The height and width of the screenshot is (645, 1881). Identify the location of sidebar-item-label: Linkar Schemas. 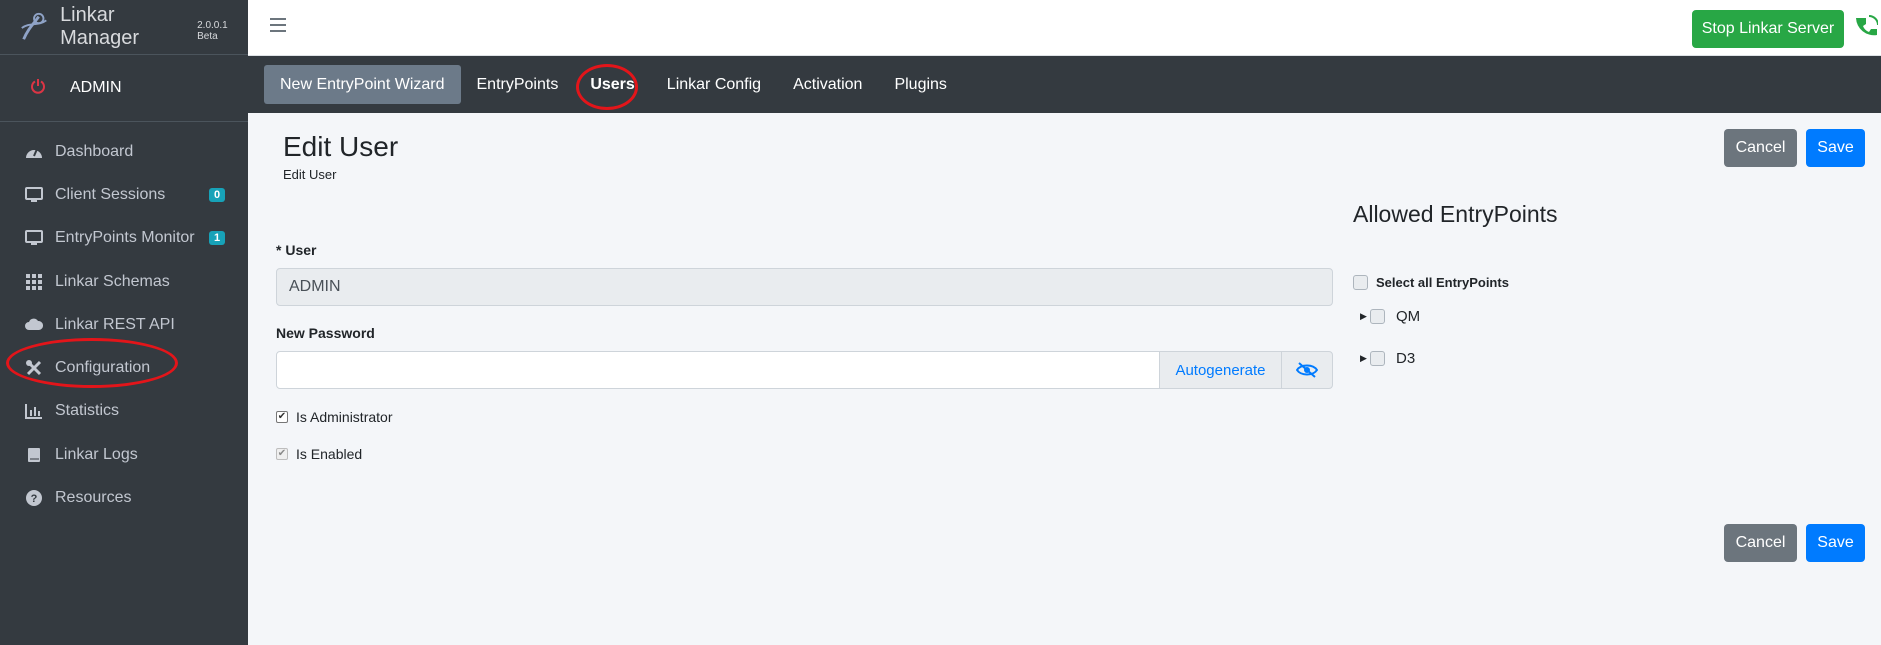
(112, 281).